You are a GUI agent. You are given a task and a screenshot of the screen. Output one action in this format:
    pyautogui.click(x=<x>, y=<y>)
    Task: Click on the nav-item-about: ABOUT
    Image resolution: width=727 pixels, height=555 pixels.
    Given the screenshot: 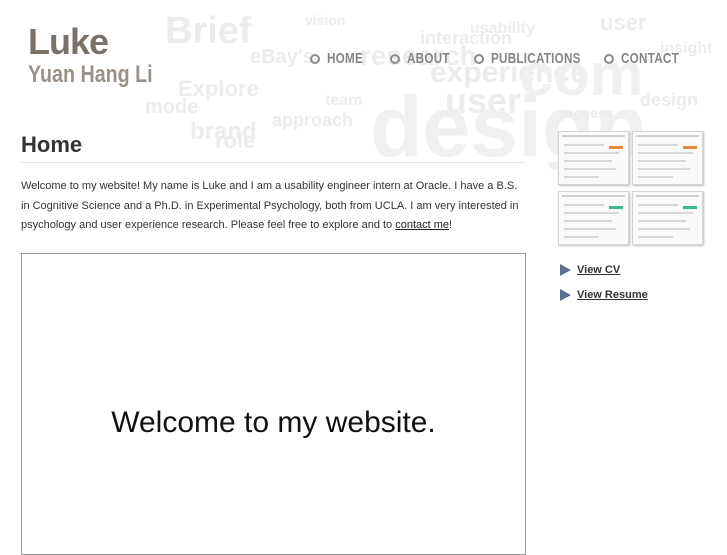 What is the action you would take?
    pyautogui.click(x=426, y=58)
    